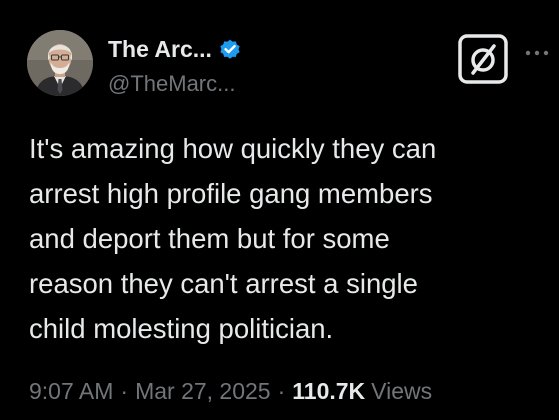 Image resolution: width=559 pixels, height=420 pixels. What do you see at coordinates (181, 328) in the screenshot?
I see `tweet-text-line: child molesting politician.` at bounding box center [181, 328].